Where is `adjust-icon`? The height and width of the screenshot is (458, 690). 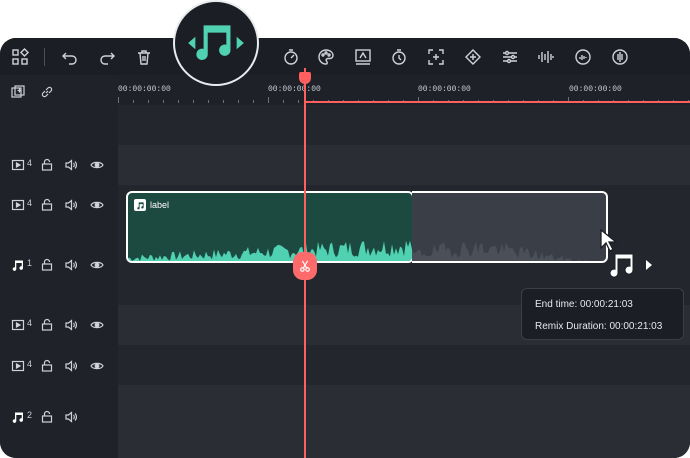
adjust-icon is located at coordinates (510, 57).